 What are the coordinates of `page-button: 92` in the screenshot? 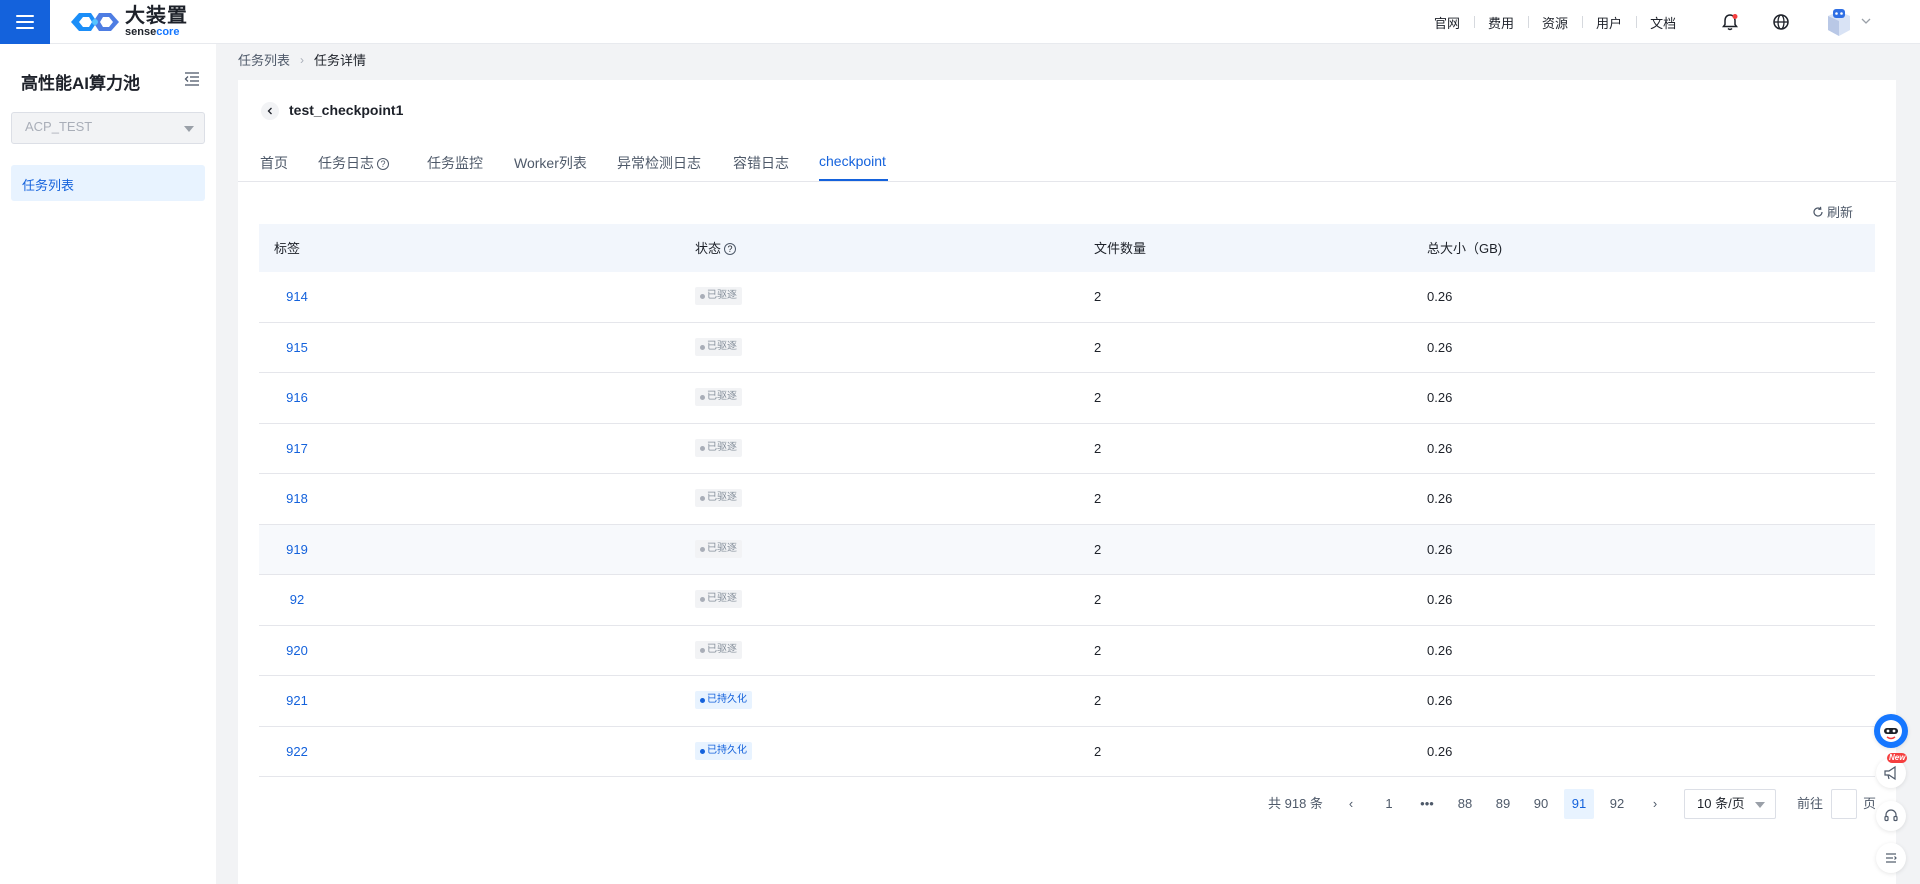 It's located at (1617, 804).